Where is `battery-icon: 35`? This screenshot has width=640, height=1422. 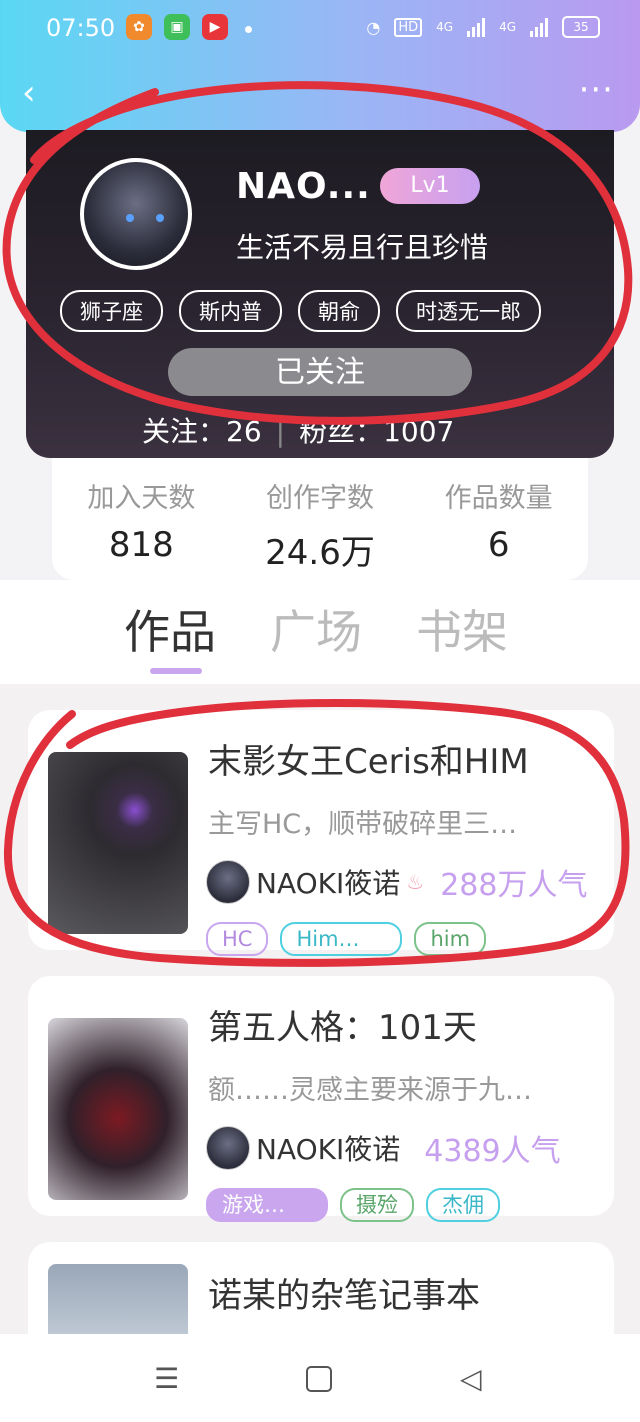
battery-icon: 35 is located at coordinates (581, 27).